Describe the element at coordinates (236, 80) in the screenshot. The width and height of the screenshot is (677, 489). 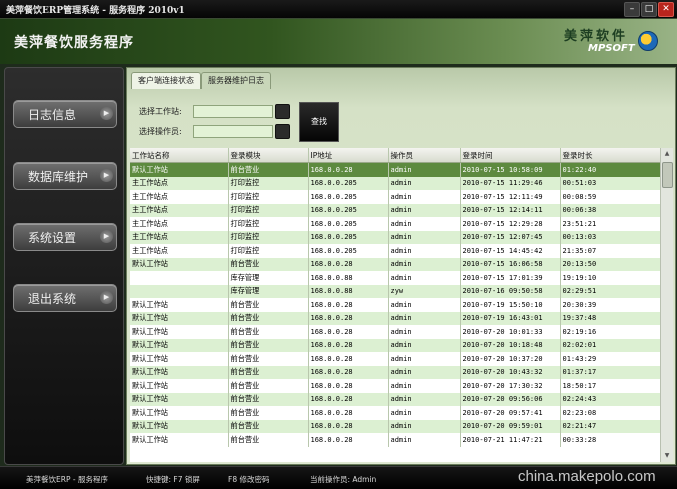
I see `tab-server-maintenance-log: 服务器维护日志` at that location.